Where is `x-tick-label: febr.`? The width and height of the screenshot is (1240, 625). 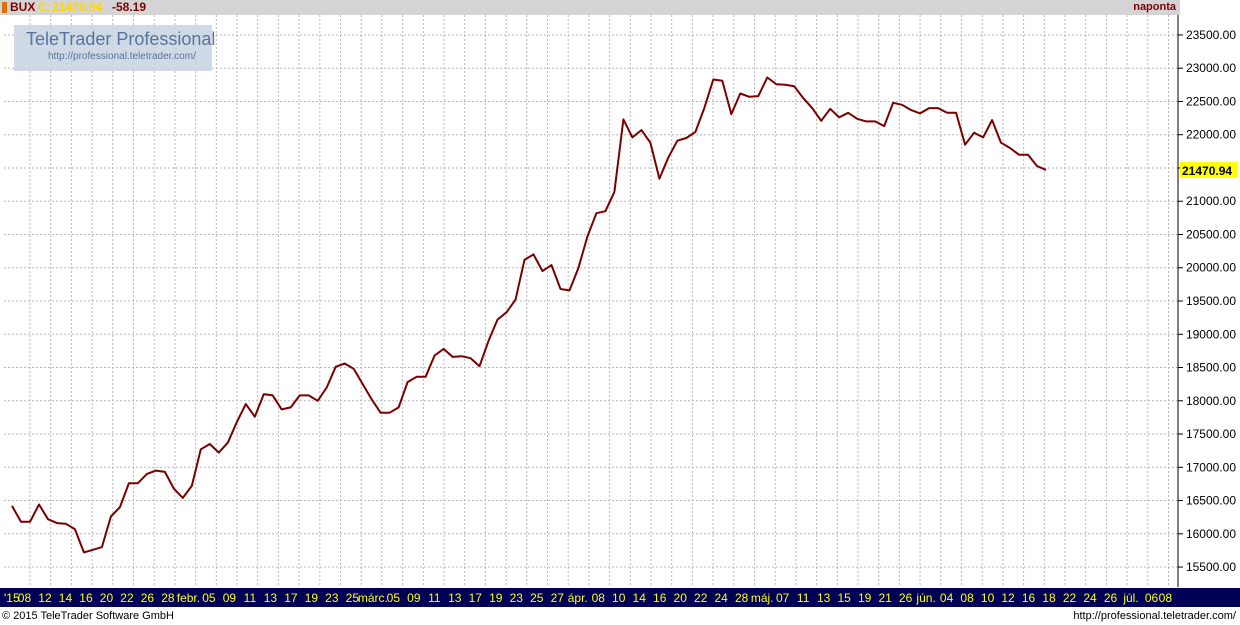 x-tick-label: febr. is located at coordinates (188, 598).